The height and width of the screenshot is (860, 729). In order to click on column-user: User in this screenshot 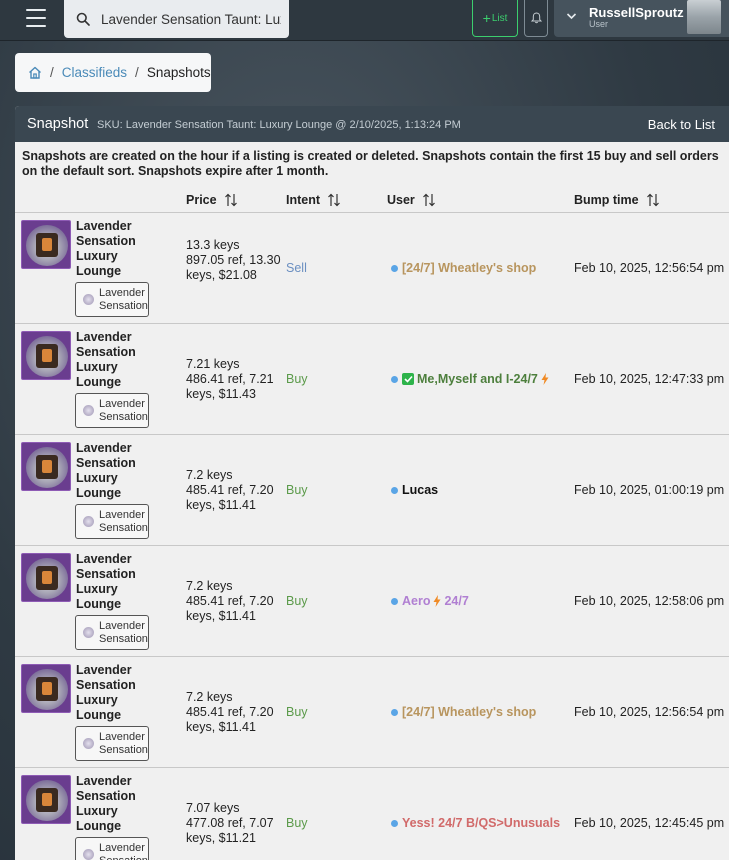, I will do `click(411, 200)`.